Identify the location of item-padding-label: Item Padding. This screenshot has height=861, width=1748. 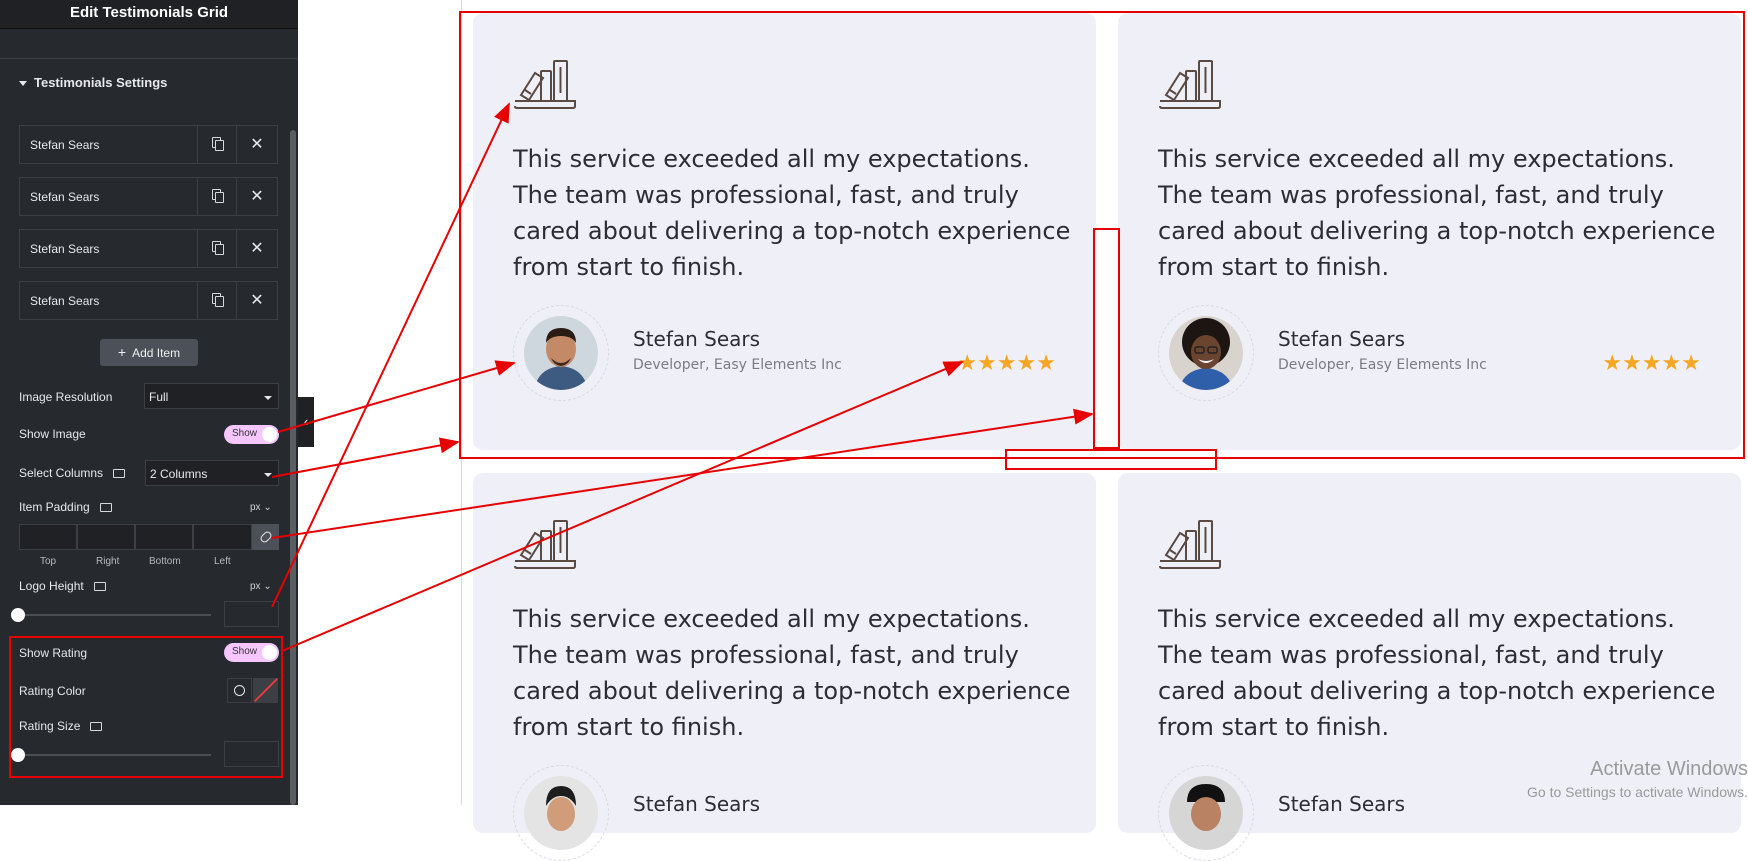
(65, 507).